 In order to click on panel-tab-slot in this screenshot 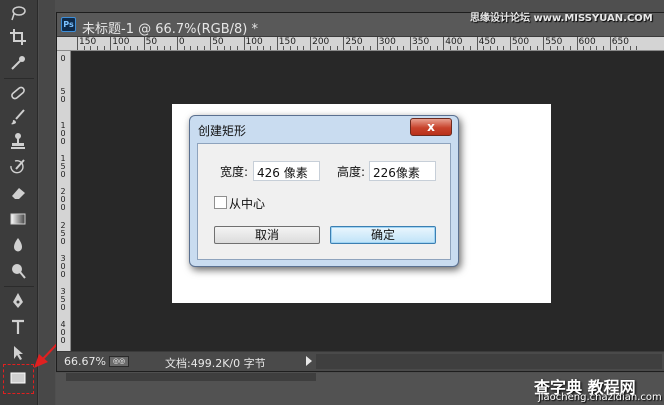, I will do `click(191, 377)`.